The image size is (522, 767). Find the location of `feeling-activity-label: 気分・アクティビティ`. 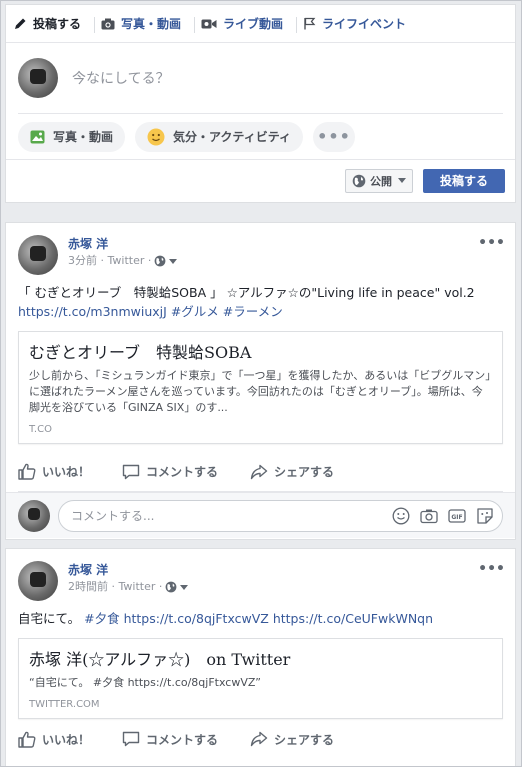

feeling-activity-label: 気分・アクティビティ is located at coordinates (232, 137).